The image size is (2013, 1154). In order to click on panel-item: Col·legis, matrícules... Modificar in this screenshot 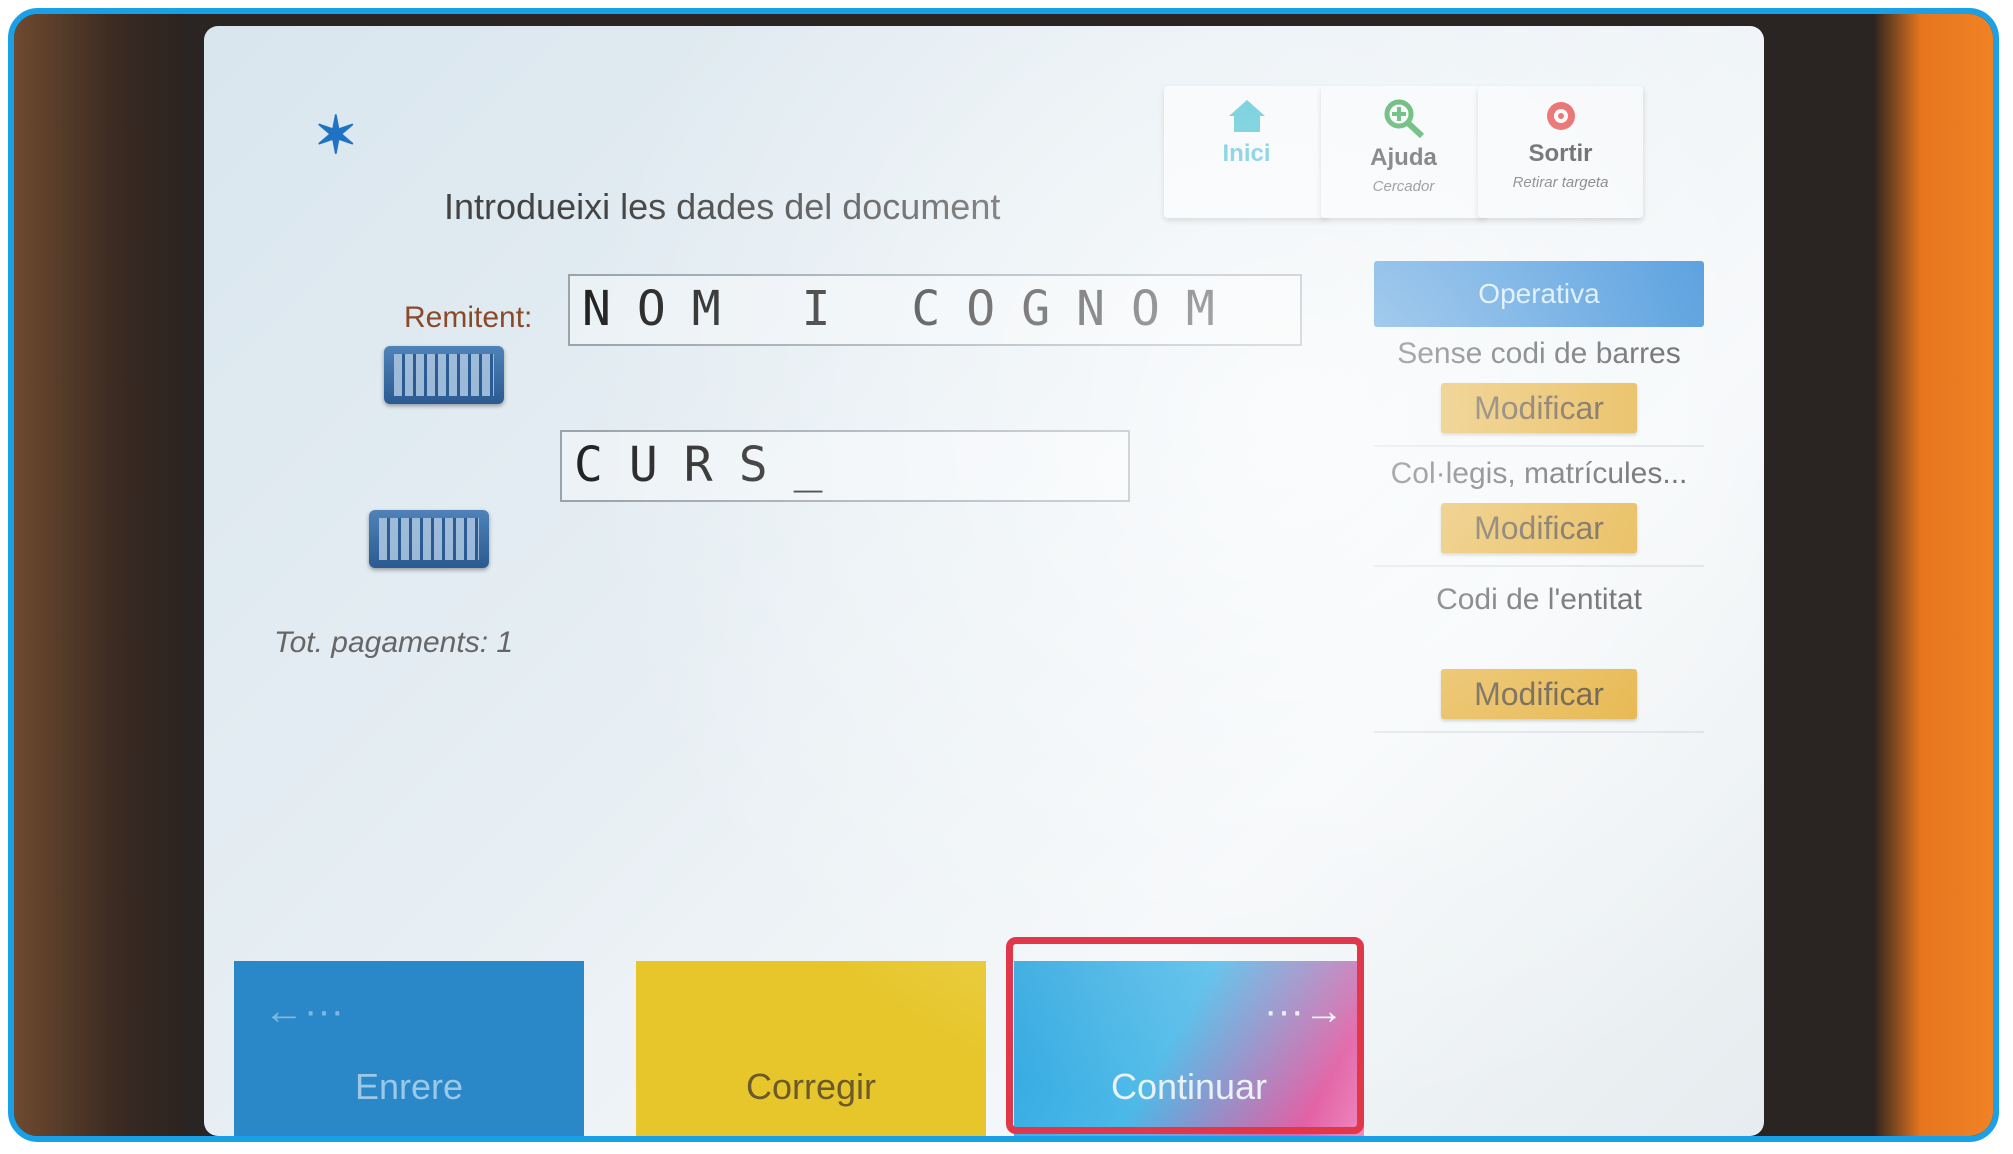, I will do `click(1539, 507)`.